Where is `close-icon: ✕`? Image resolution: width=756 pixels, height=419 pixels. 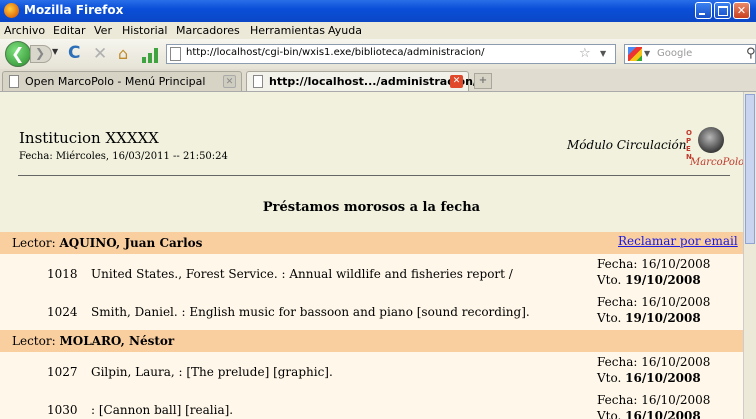 close-icon: ✕ is located at coordinates (741, 10).